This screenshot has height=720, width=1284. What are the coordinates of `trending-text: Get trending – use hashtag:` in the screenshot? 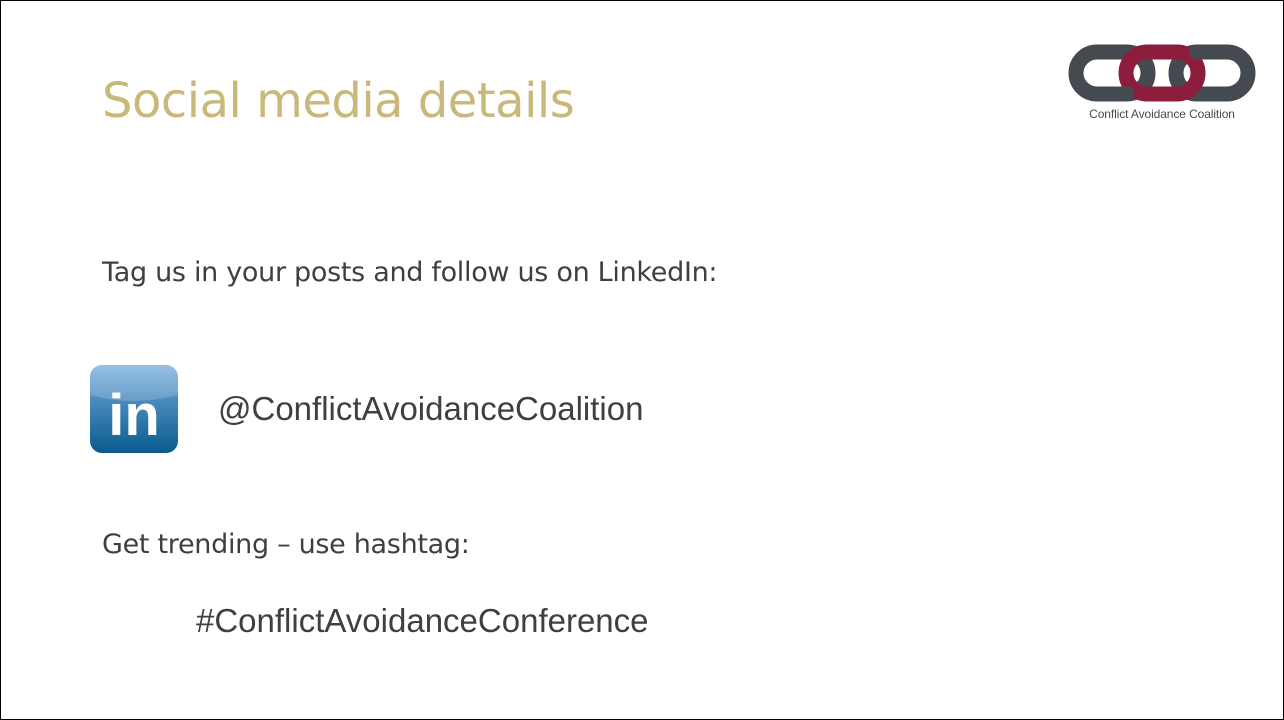 It's located at (286, 544).